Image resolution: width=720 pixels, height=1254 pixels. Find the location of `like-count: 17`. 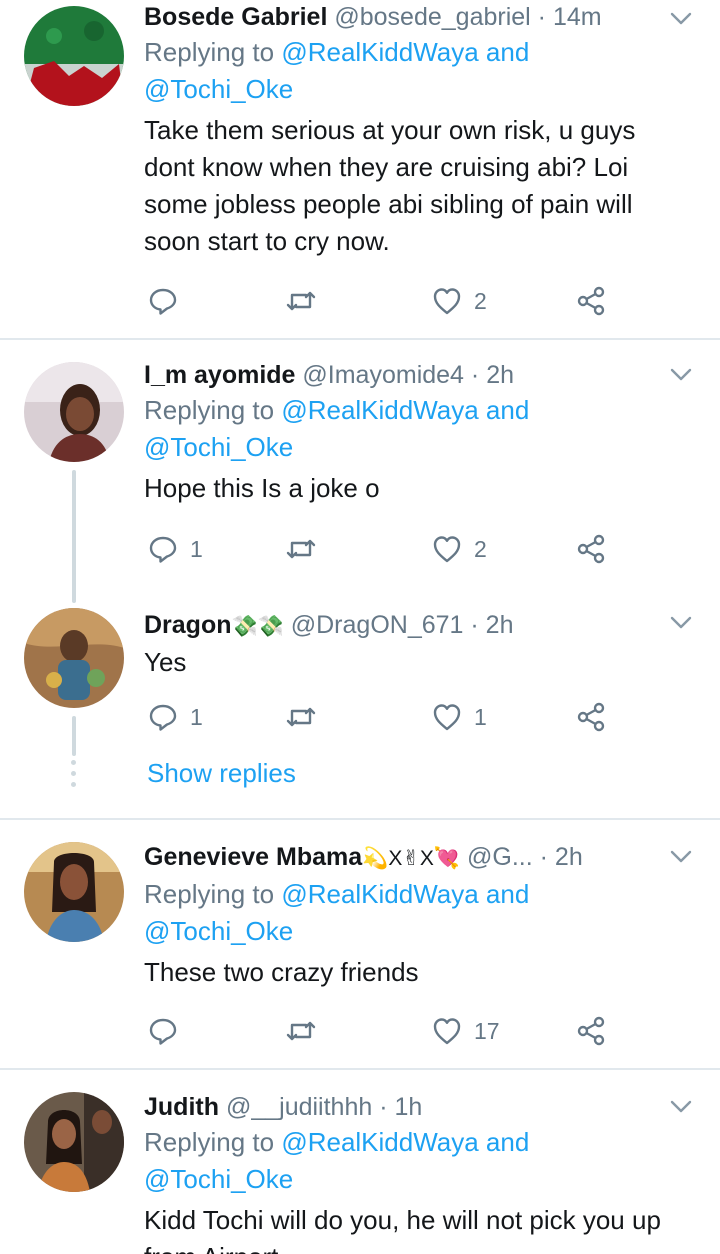

like-count: 17 is located at coordinates (487, 1030).